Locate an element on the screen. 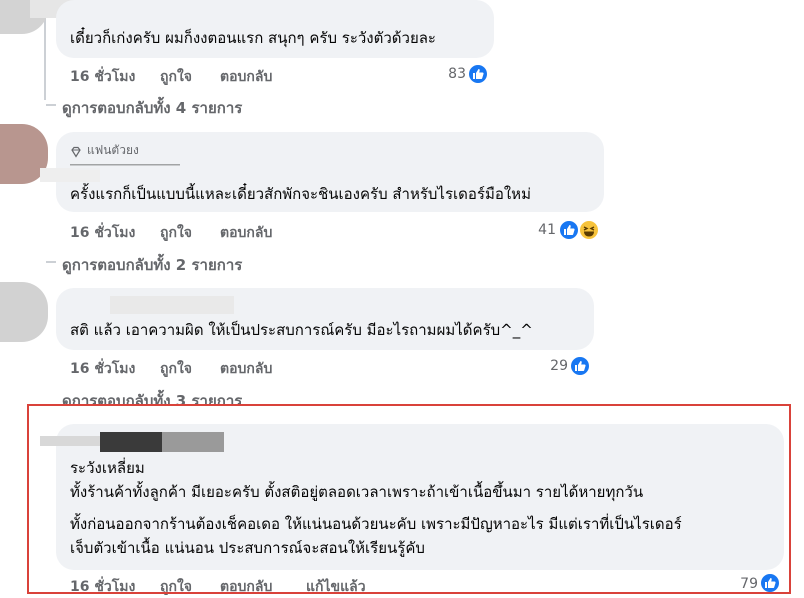  reaction-count: 29 is located at coordinates (552, 366).